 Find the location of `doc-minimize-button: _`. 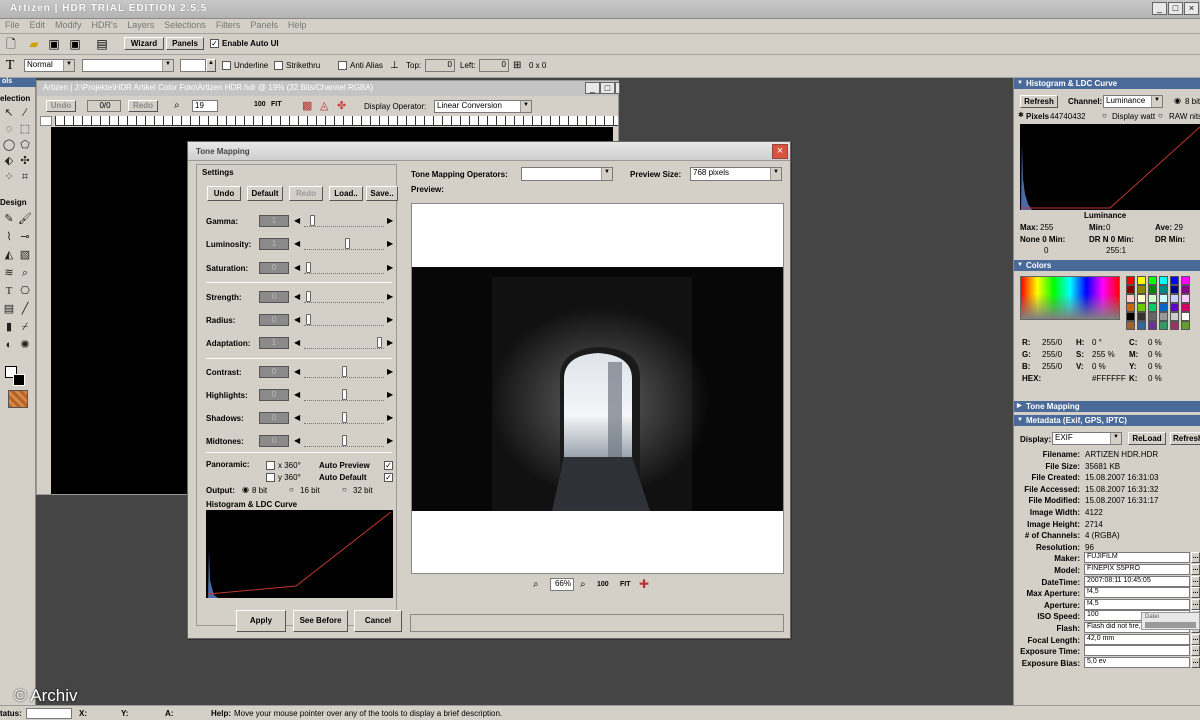

doc-minimize-button: _ is located at coordinates (592, 88).